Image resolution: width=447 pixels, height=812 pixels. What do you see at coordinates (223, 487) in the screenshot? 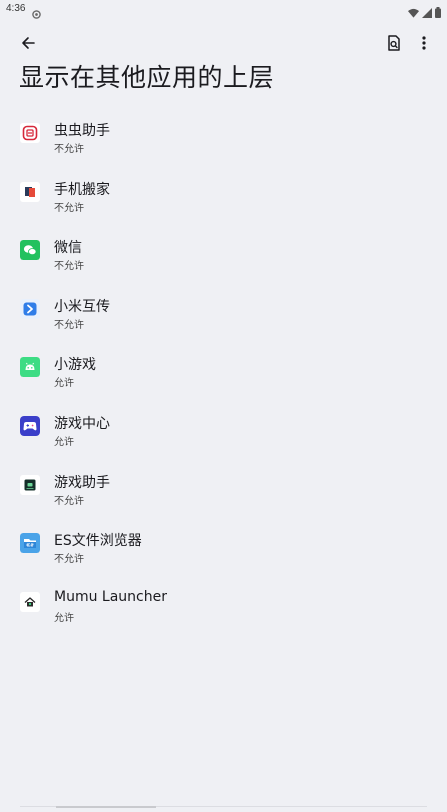
I see `list-item-game-assistant: 游戏助手 不允许` at bounding box center [223, 487].